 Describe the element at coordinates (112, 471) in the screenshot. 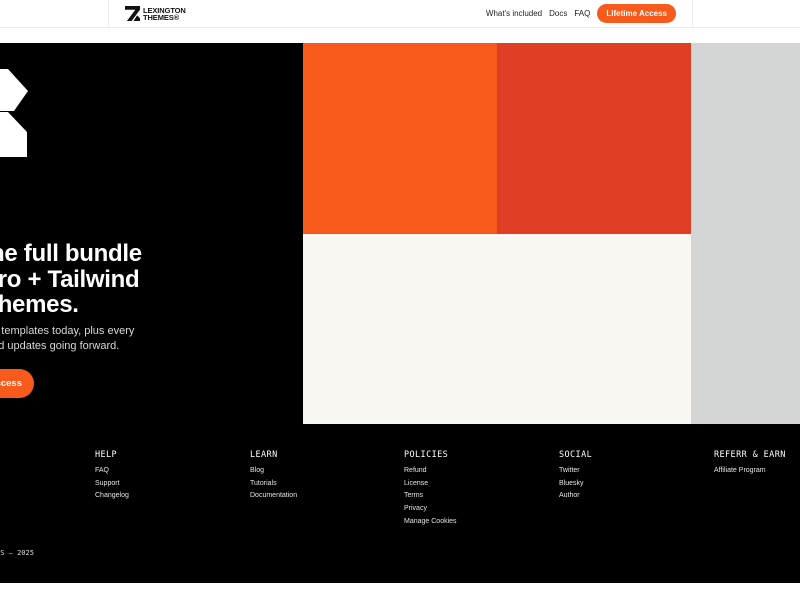

I see `footer-link-faq: FAQ` at that location.